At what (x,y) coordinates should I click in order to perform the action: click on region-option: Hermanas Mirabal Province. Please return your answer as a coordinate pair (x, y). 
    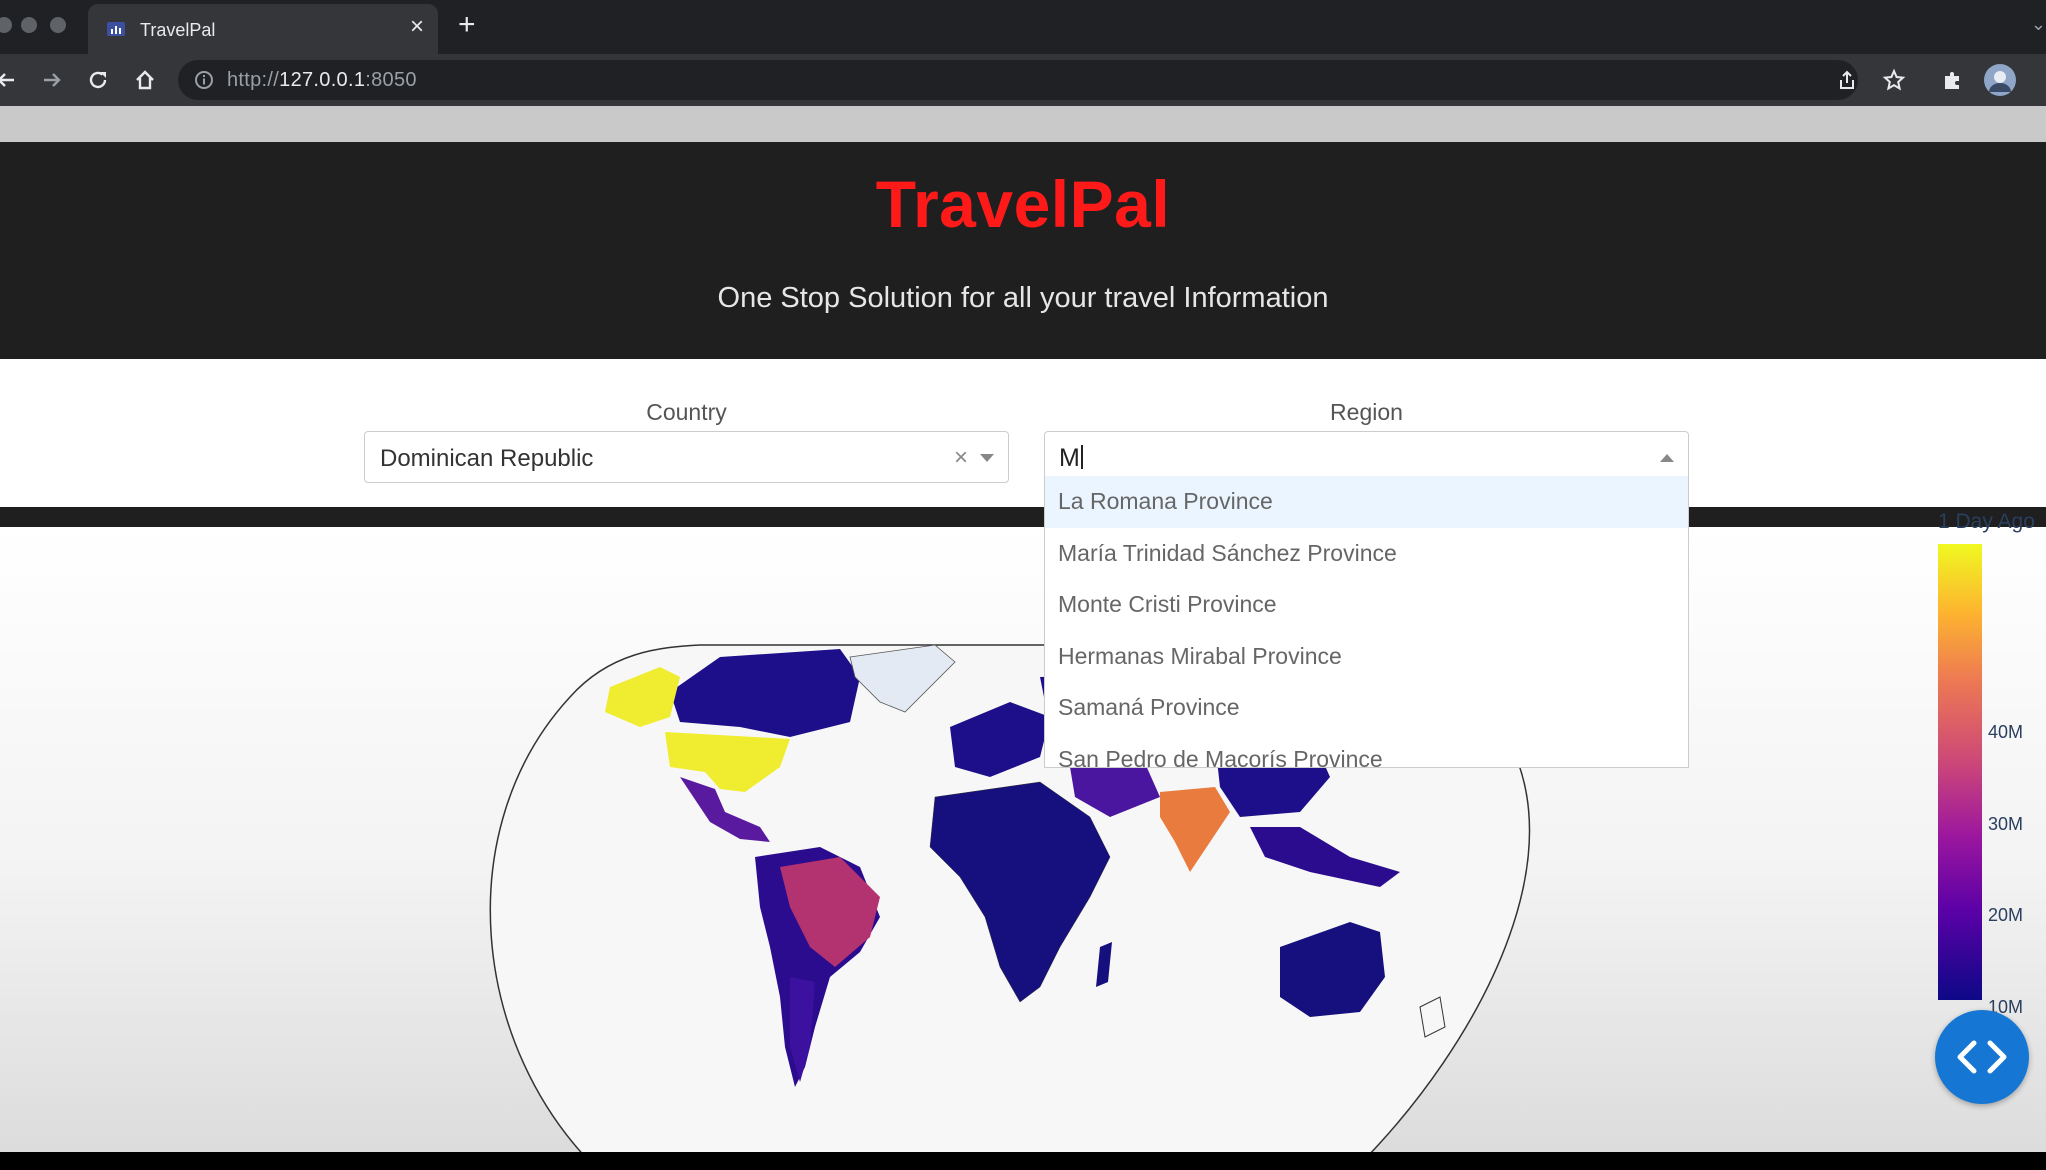
    Looking at the image, I should click on (1366, 657).